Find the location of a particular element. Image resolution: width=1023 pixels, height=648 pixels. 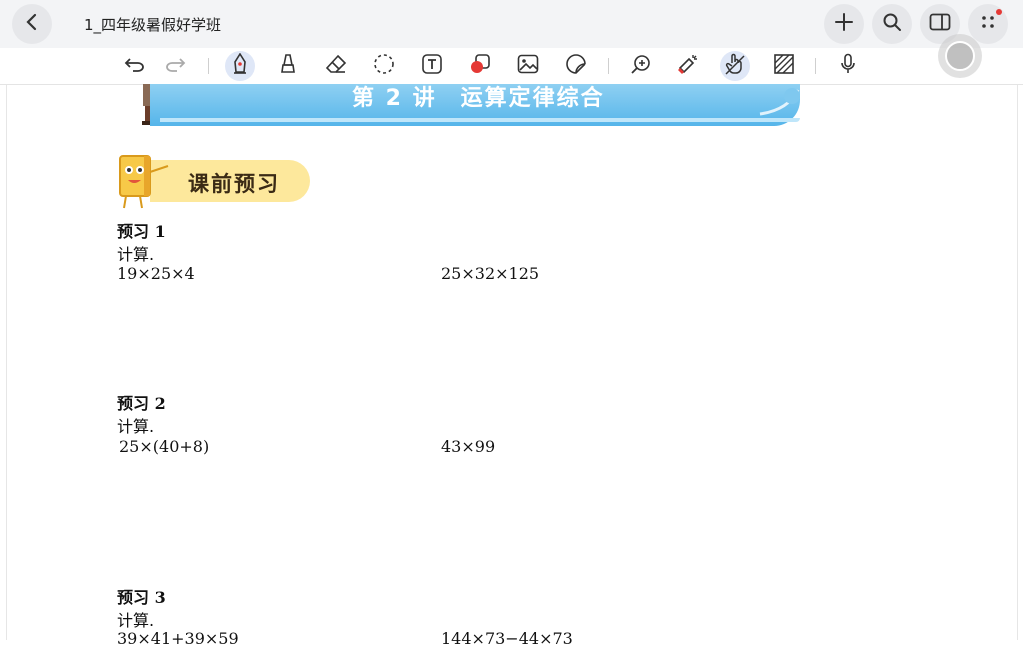

back-button is located at coordinates (32, 24).